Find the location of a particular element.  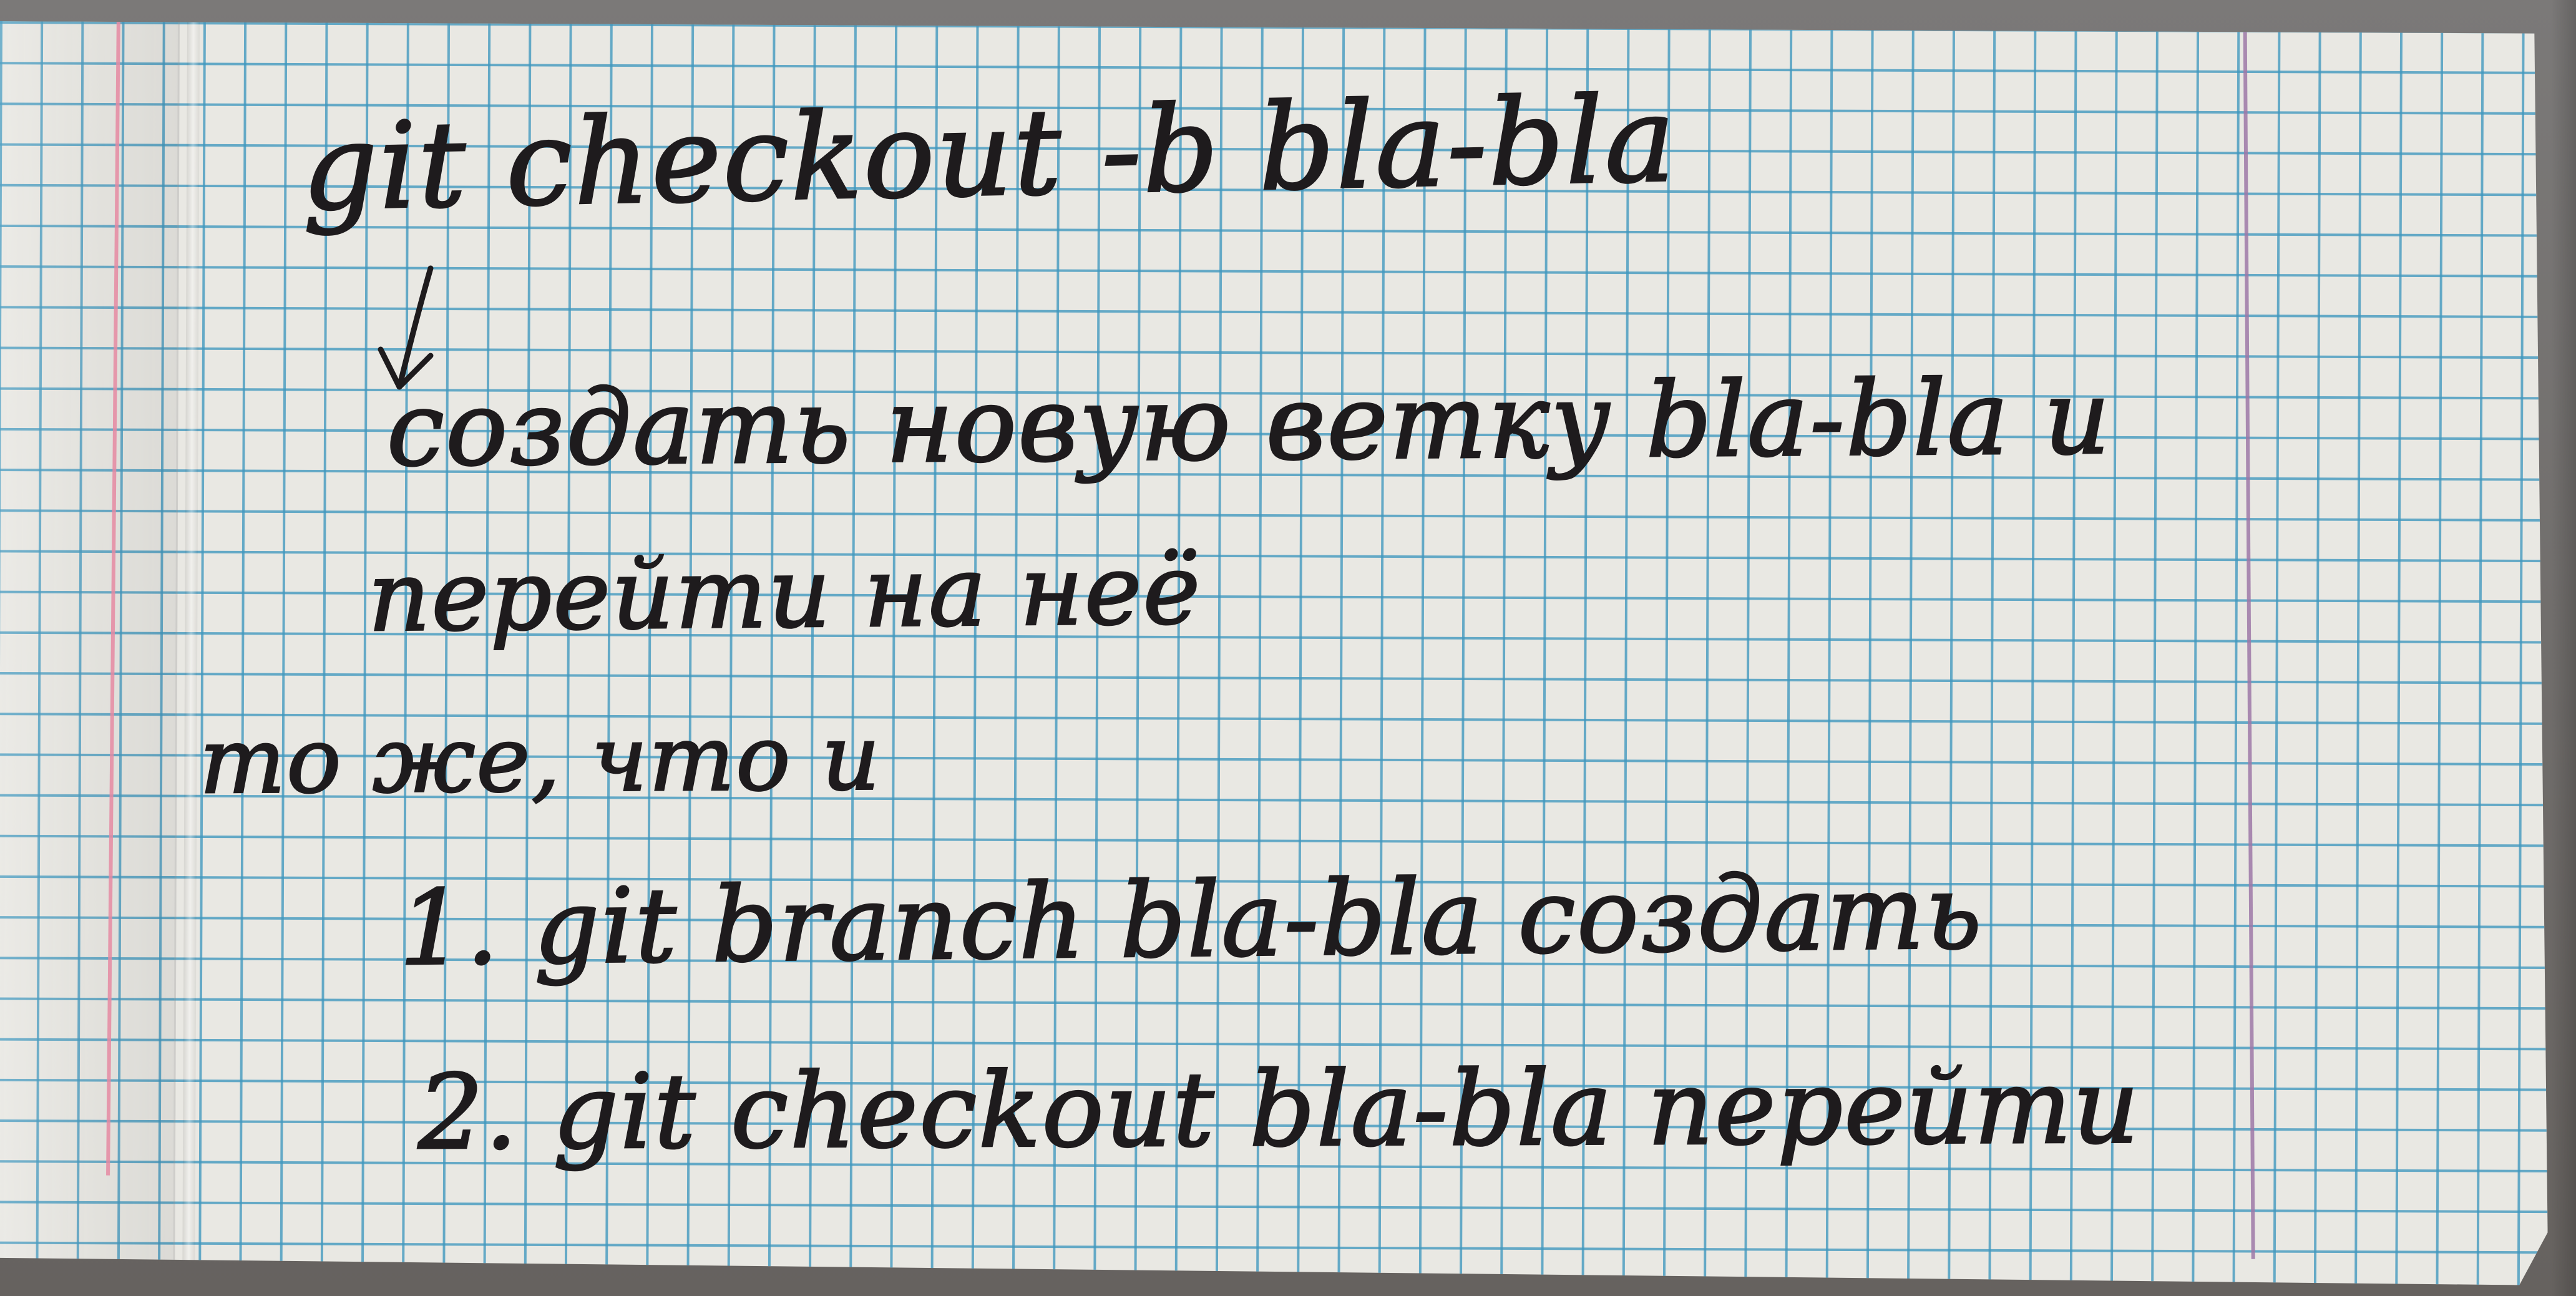

left-margin-line is located at coordinates (113, 599).